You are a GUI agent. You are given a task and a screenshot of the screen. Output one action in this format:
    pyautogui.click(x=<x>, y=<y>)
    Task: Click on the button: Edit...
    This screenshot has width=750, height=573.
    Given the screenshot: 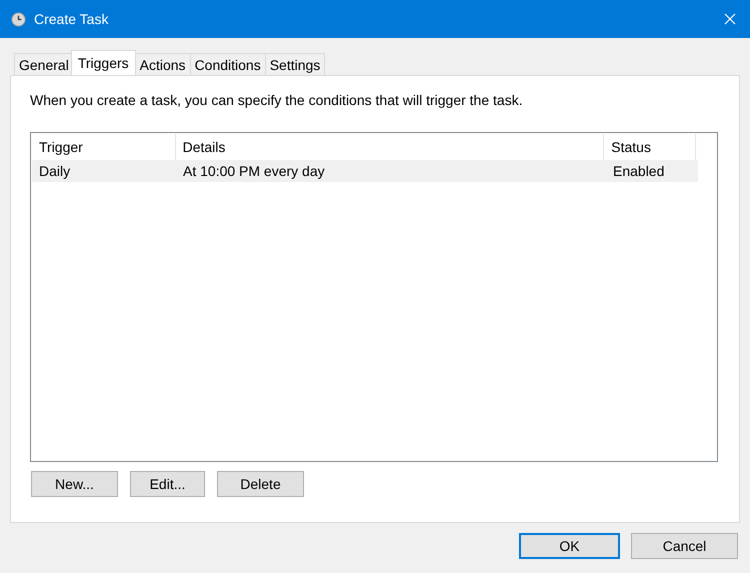 What is the action you would take?
    pyautogui.click(x=167, y=484)
    